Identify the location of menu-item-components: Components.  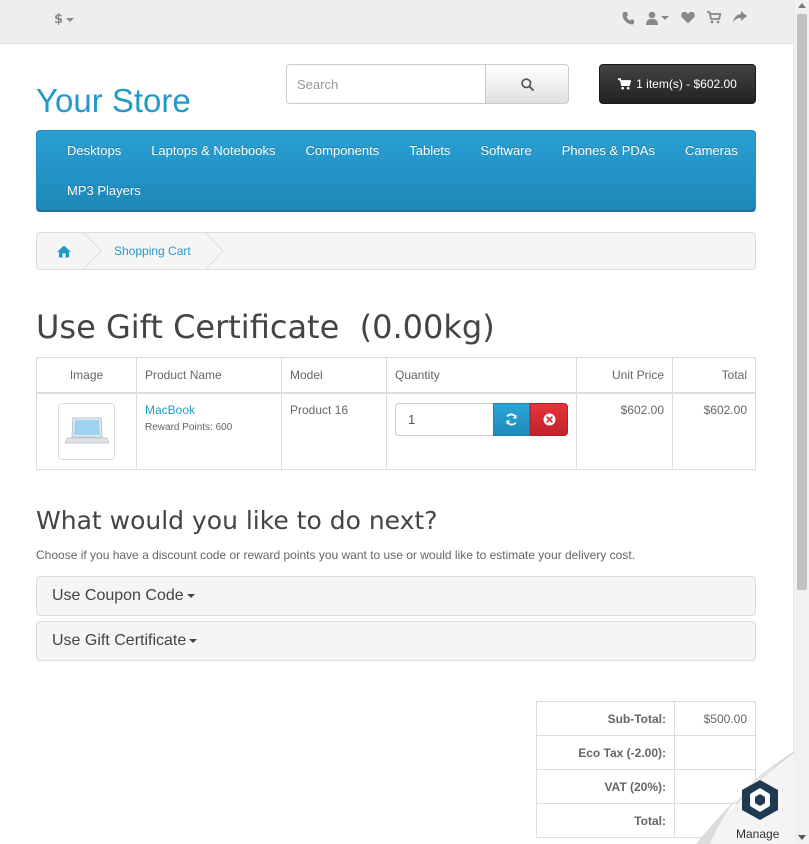
(343, 151).